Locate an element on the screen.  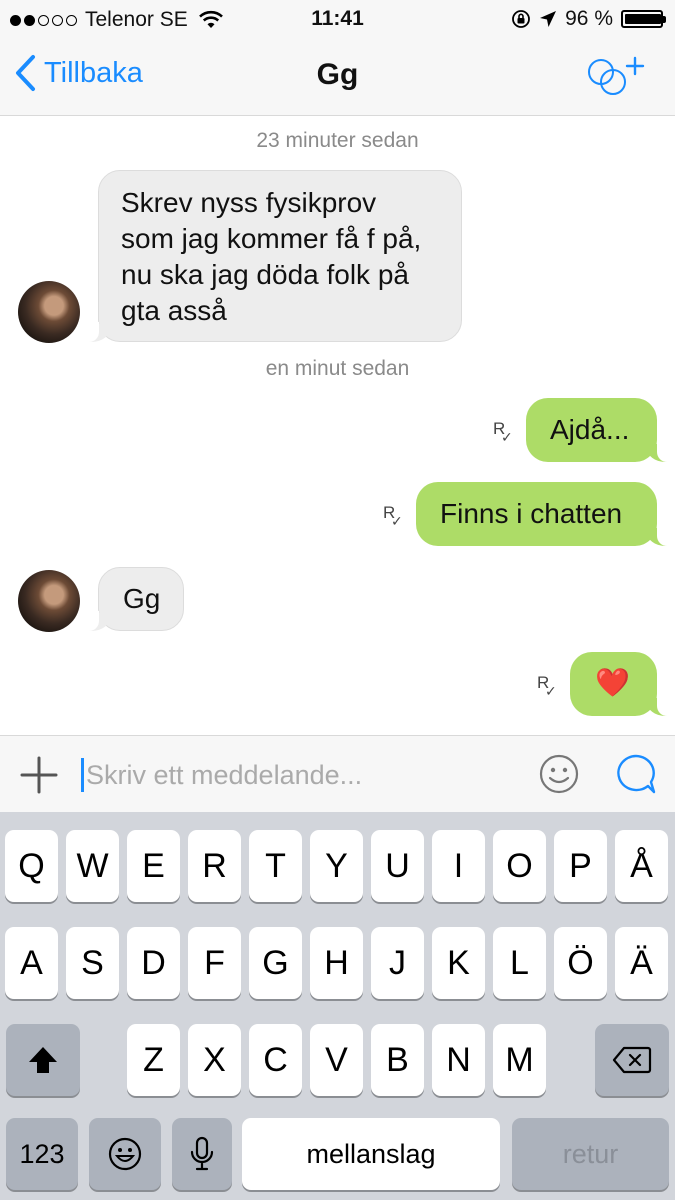
backspace-icon is located at coordinates (632, 1060).